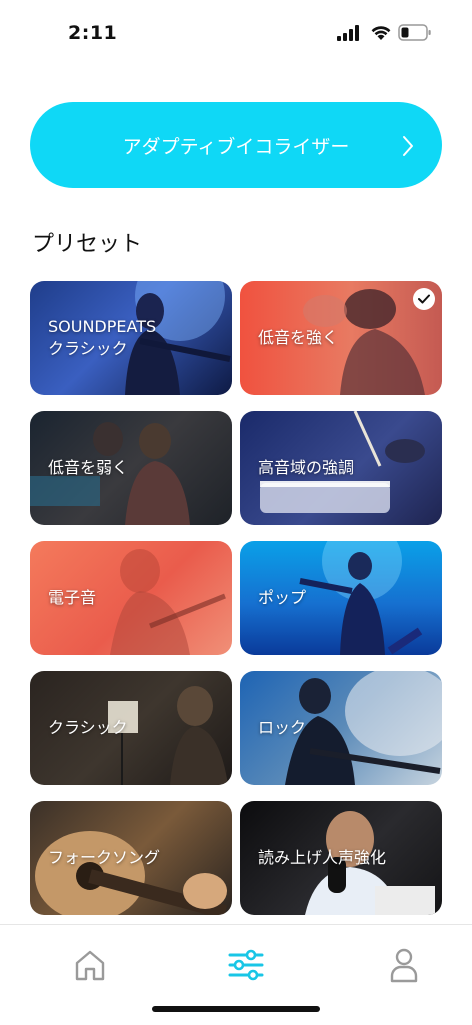  I want to click on status-time: 2:11, so click(93, 33).